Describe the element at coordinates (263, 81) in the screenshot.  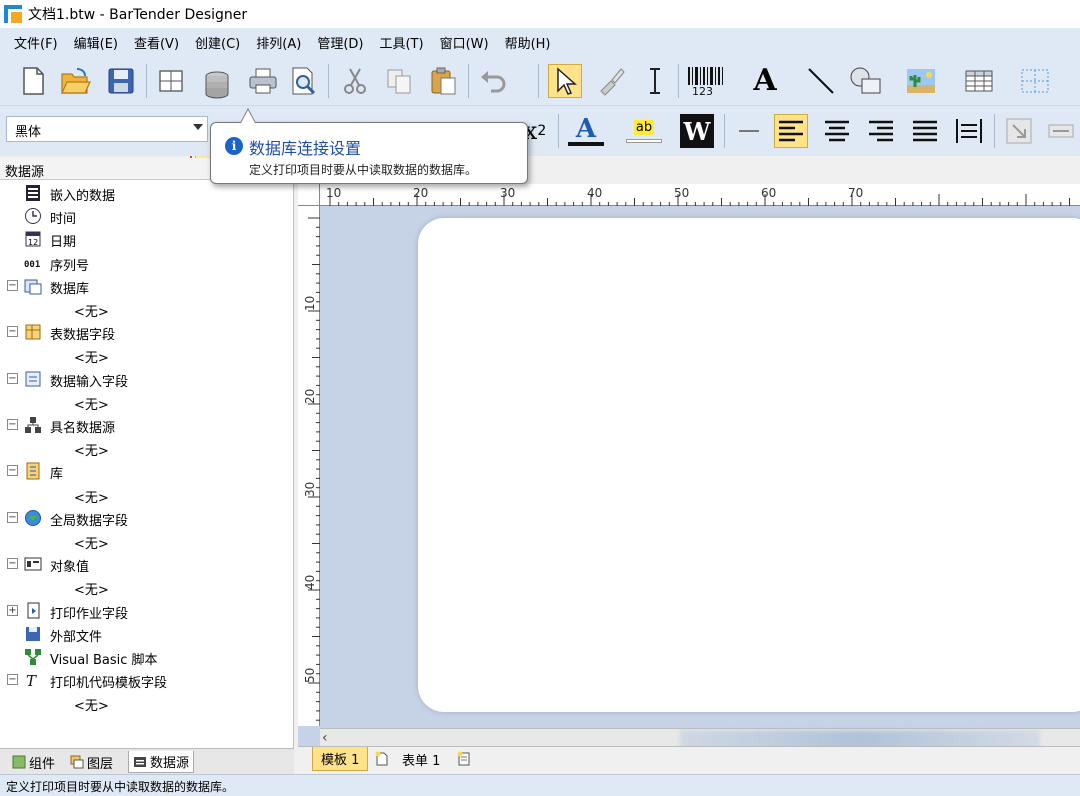
I see `print-button` at that location.